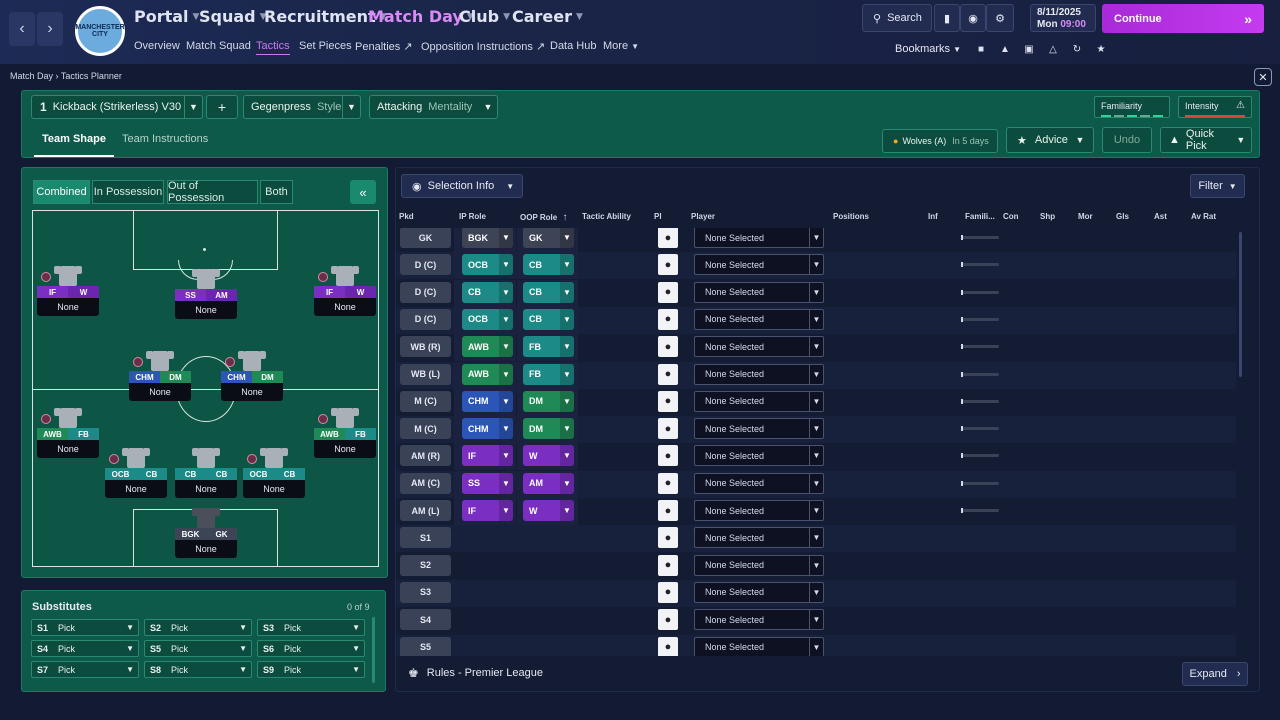 The image size is (1280, 720). I want to click on table-row: AM (L) IF ▼ W ▼ ● None Selected ▼, so click(816, 511).